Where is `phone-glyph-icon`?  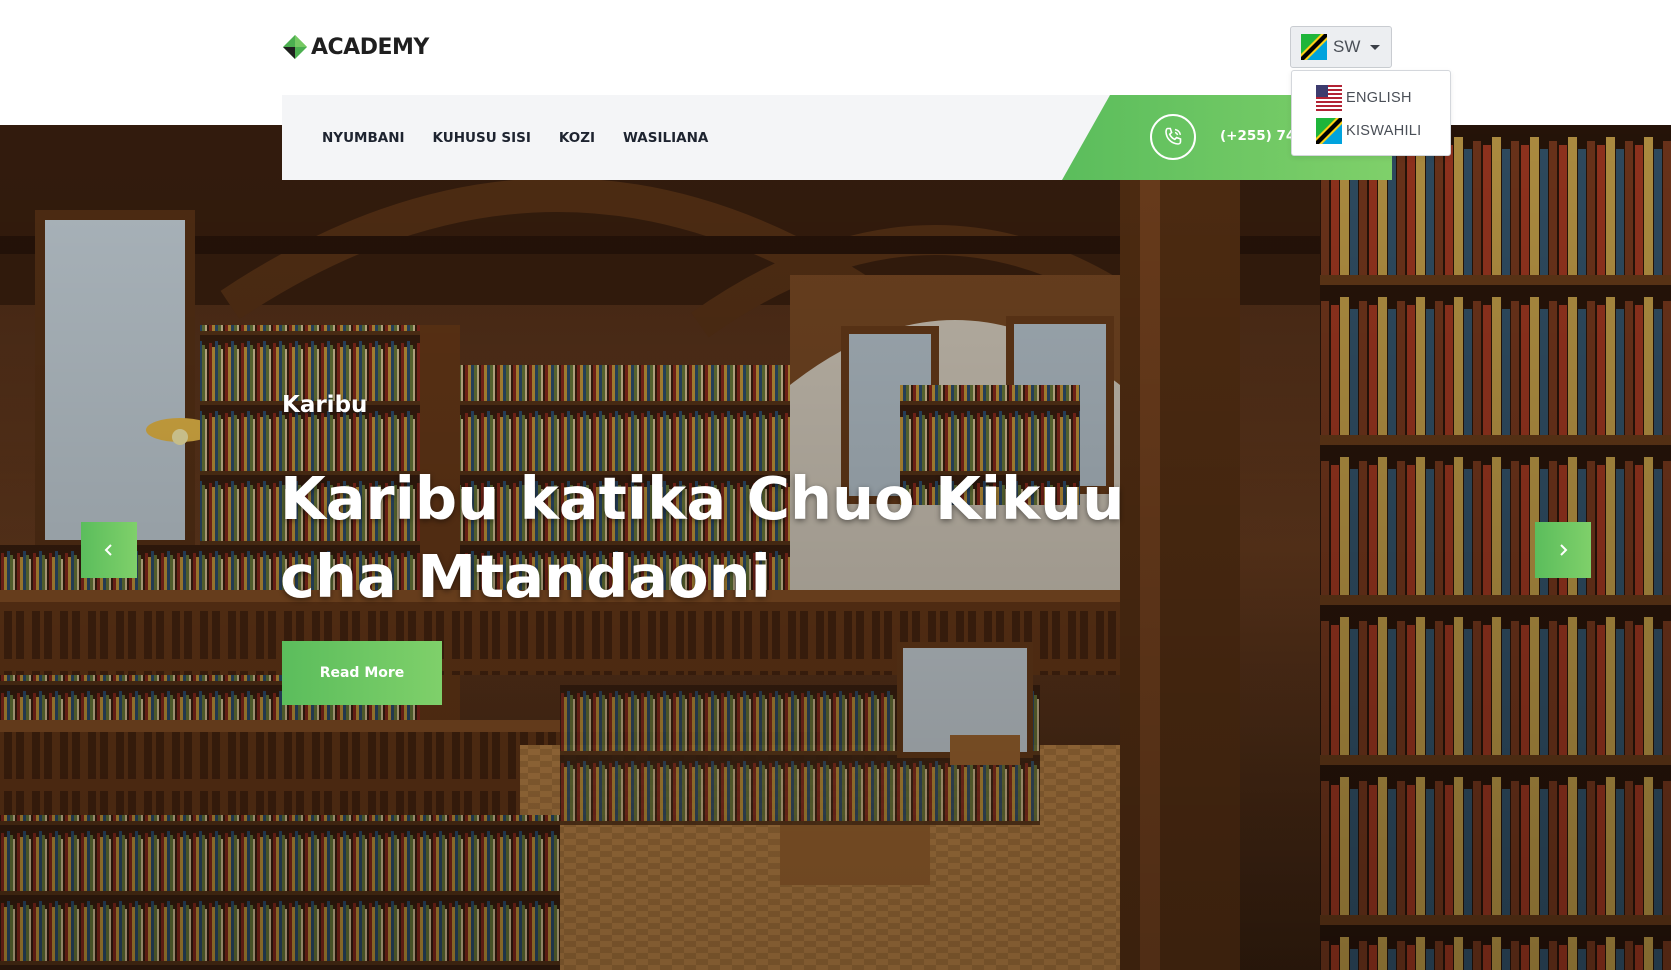 phone-glyph-icon is located at coordinates (1173, 136).